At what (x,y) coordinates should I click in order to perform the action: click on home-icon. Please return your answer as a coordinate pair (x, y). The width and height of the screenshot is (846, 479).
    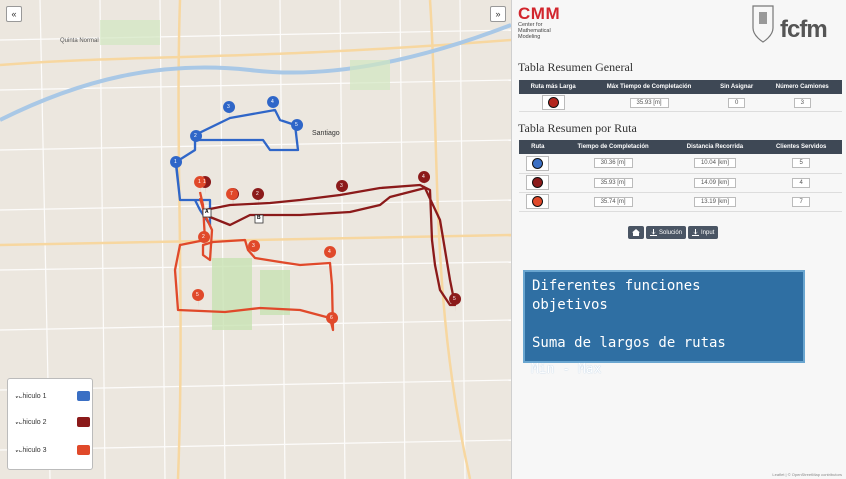
    Looking at the image, I should click on (636, 232).